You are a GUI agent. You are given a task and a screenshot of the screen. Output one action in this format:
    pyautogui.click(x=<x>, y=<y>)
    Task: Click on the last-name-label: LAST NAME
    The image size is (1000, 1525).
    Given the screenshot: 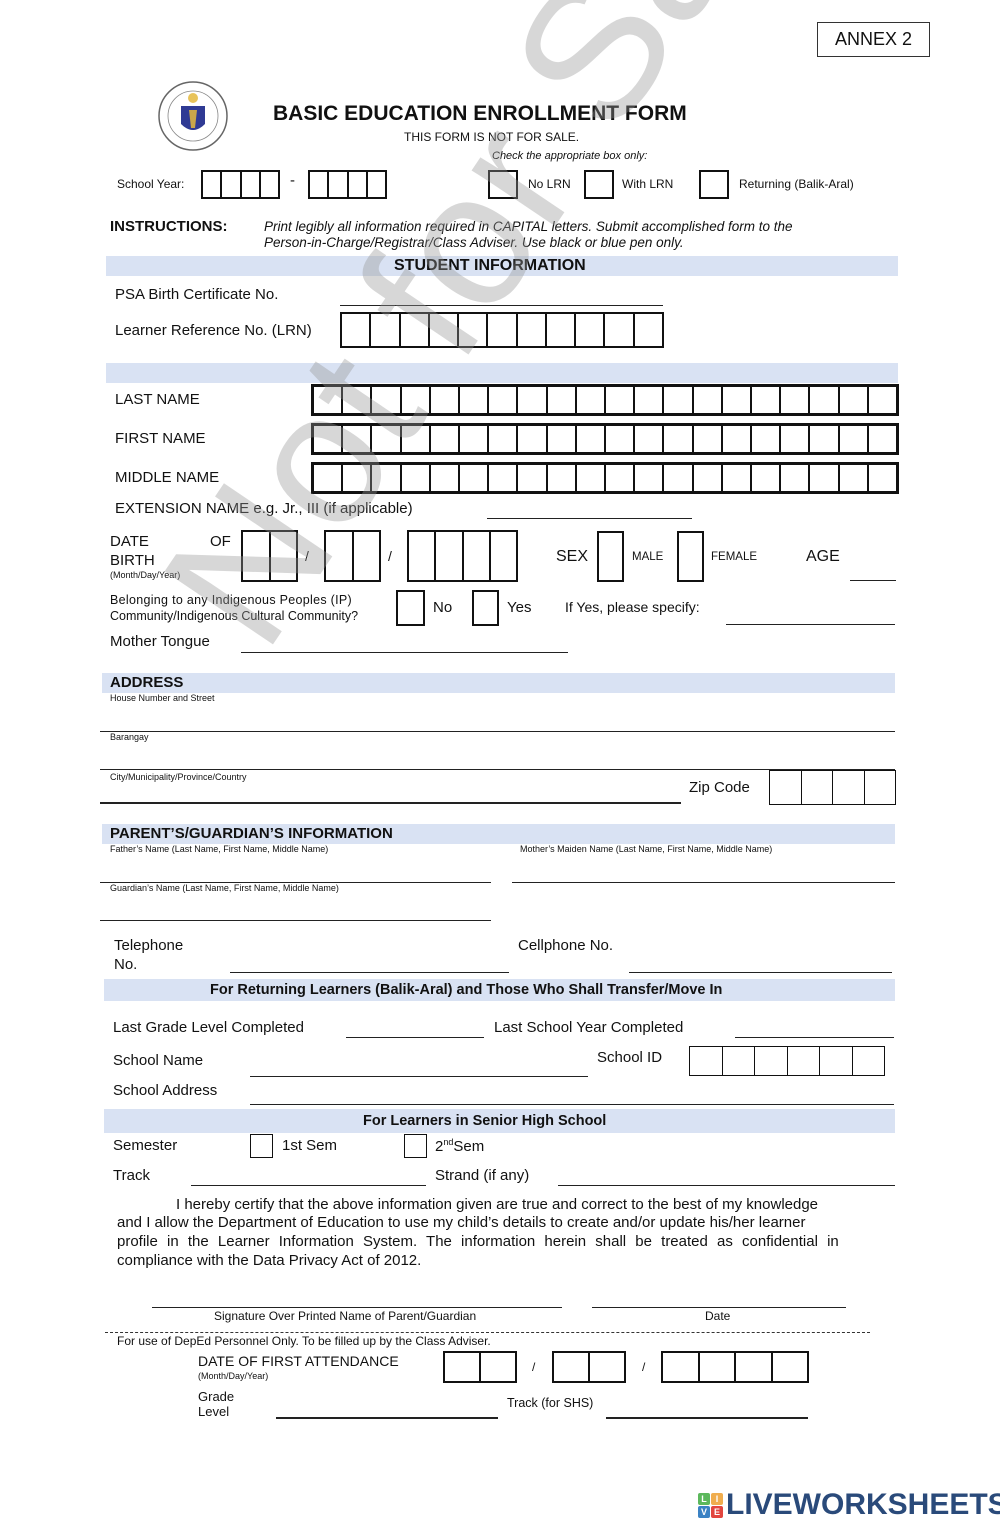 What is the action you would take?
    pyautogui.click(x=157, y=399)
    